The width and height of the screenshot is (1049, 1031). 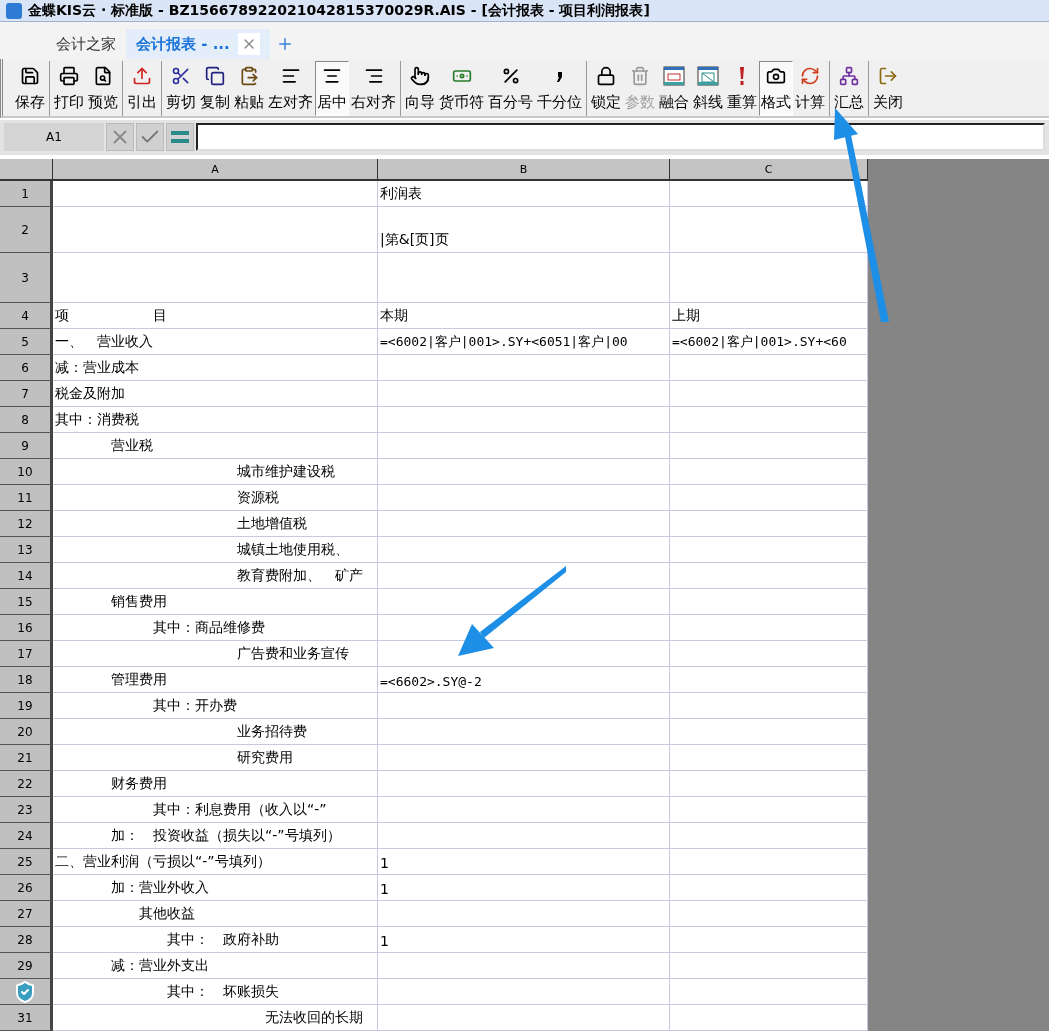 I want to click on toolbar-button: 左对齐, so click(x=290, y=88).